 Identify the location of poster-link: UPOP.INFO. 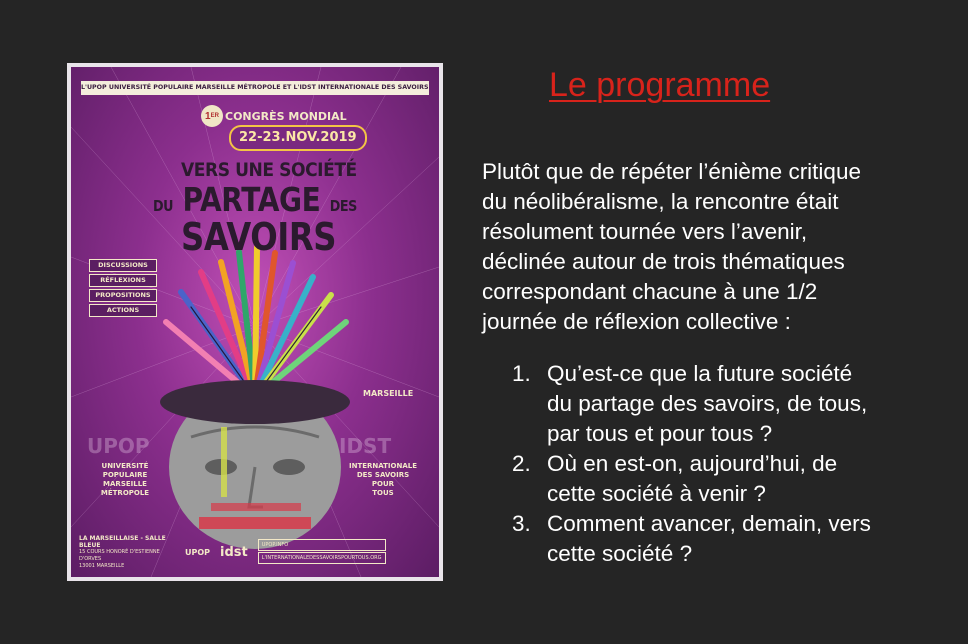
(321, 545).